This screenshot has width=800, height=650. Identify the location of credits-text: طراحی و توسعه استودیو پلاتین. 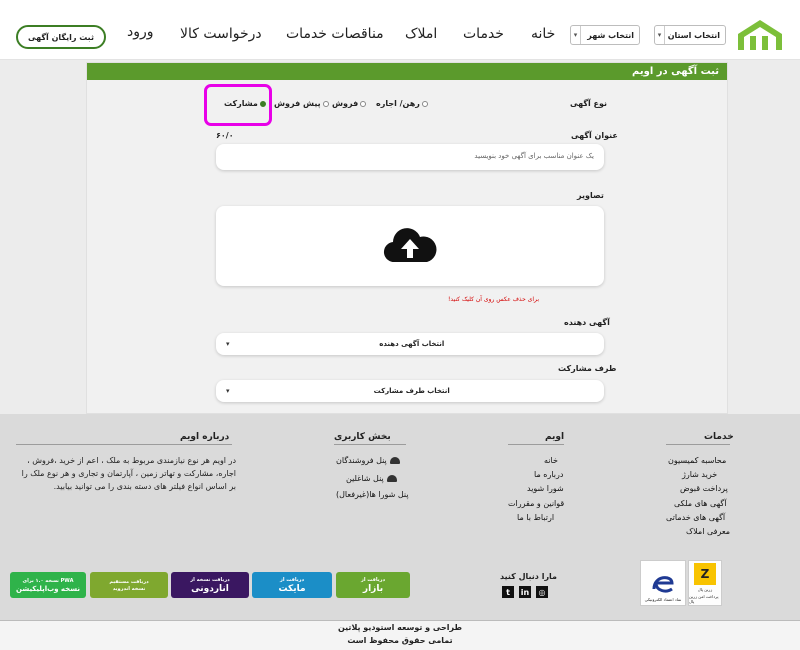
(400, 627).